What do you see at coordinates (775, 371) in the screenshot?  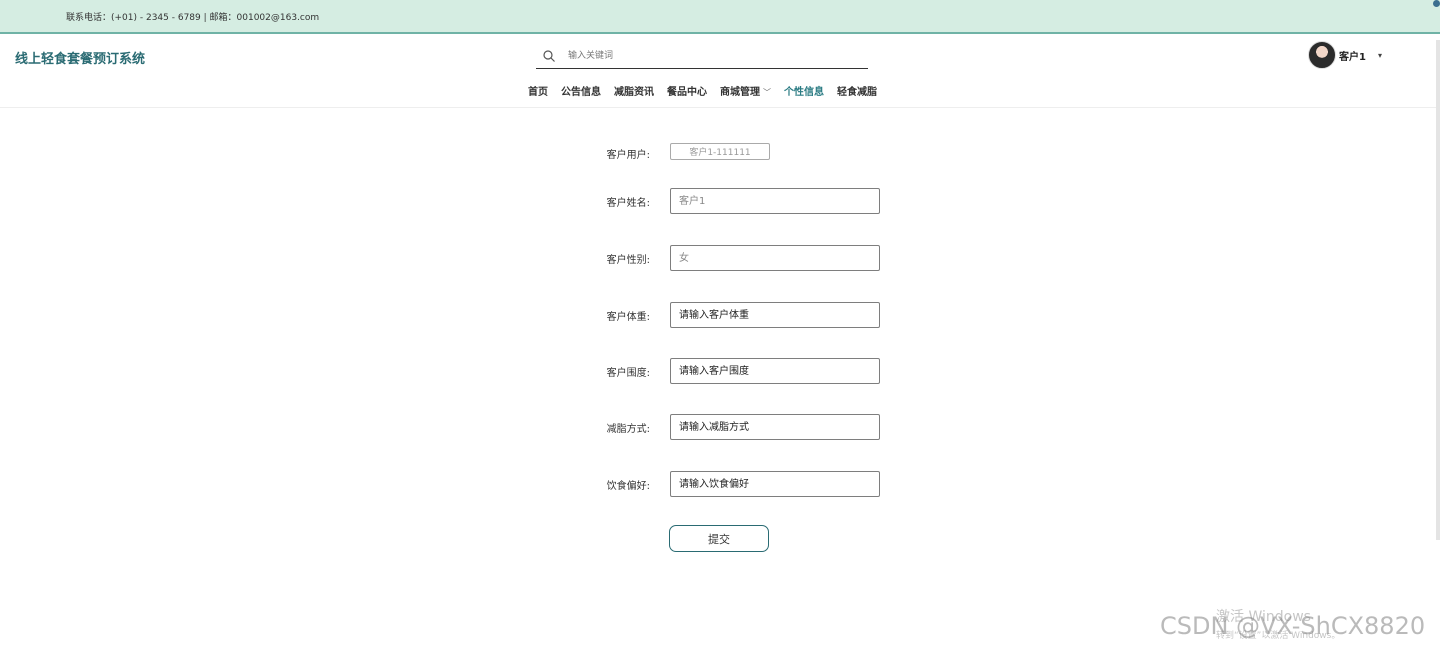 I see `measurement-field` at bounding box center [775, 371].